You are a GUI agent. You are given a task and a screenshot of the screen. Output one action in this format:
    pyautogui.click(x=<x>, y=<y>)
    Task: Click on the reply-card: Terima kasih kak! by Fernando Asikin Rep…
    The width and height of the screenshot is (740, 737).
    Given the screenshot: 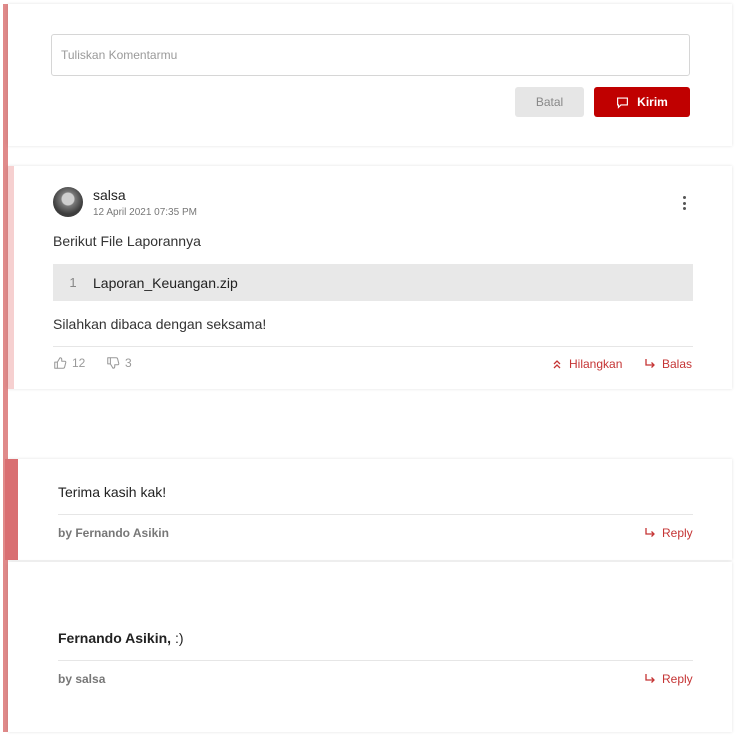 What is the action you would take?
    pyautogui.click(x=368, y=509)
    